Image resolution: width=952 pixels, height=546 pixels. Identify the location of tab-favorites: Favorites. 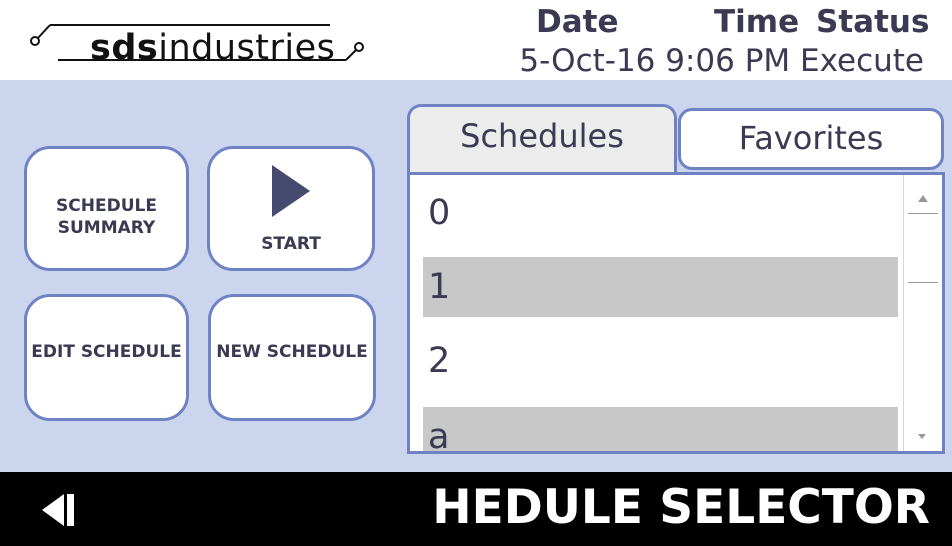
(811, 139).